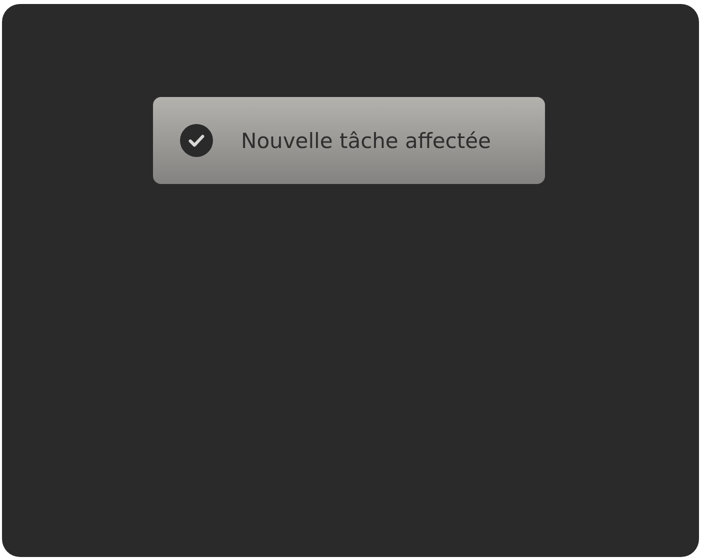 Image resolution: width=702 pixels, height=560 pixels. Describe the element at coordinates (196, 140) in the screenshot. I see `check-circle-icon` at that location.